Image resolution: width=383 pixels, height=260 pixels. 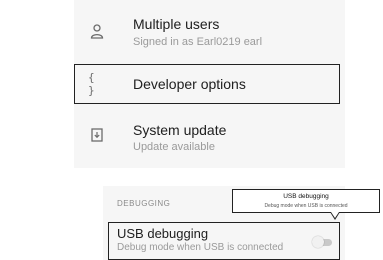 I want to click on multiple-users-subtitle: Signed in as Earl0219 earl, so click(x=198, y=42).